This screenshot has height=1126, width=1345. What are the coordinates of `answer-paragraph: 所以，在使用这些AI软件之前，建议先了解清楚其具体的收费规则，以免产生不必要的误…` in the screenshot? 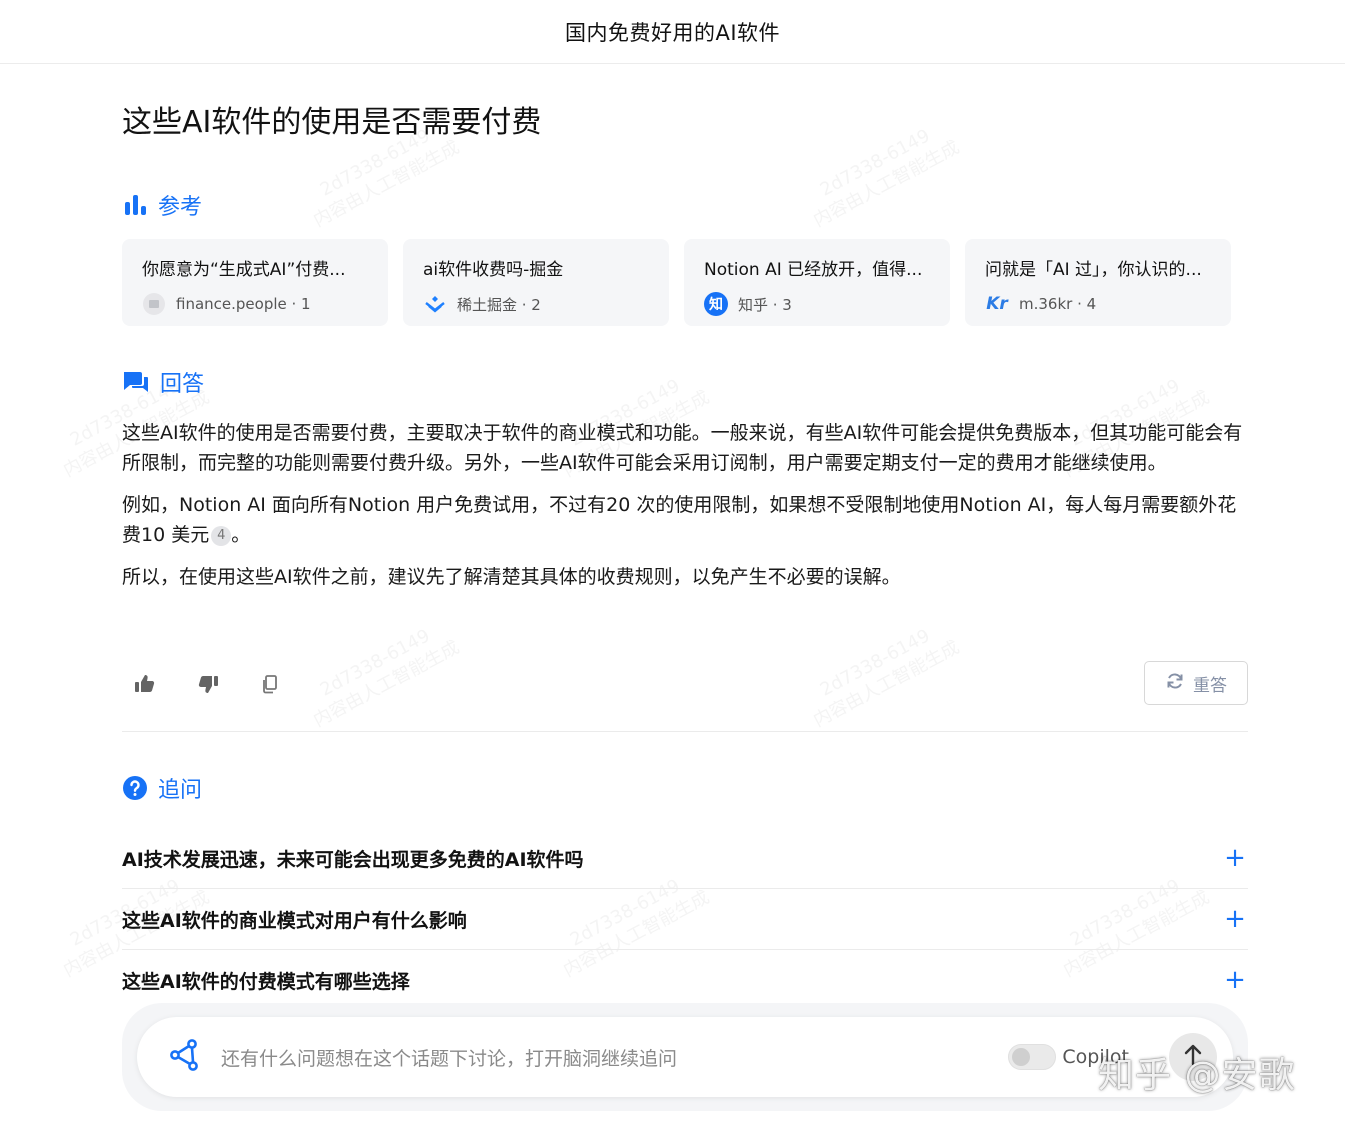 It's located at (511, 577).